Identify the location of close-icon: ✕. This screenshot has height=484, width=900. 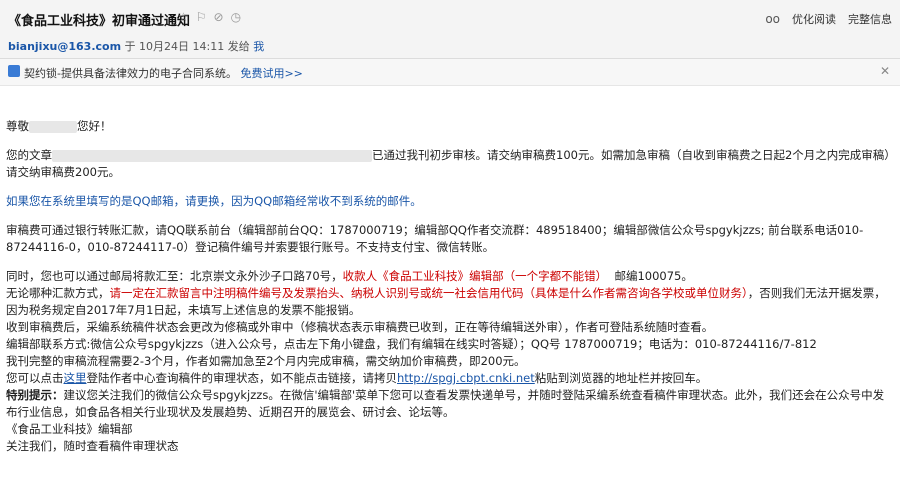
(885, 71).